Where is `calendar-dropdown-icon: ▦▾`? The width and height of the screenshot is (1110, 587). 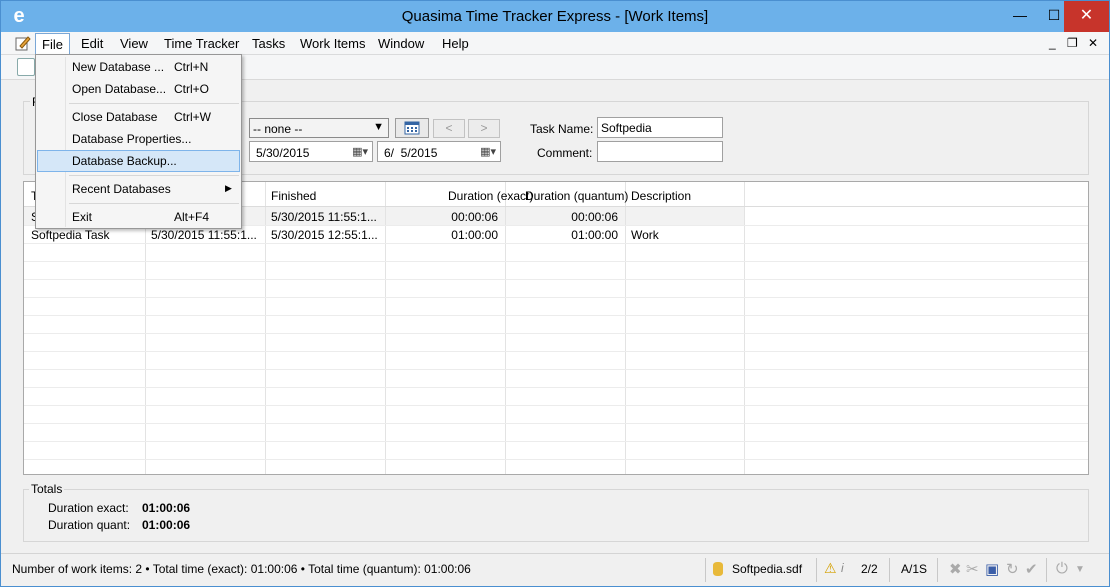 calendar-dropdown-icon: ▦▾ is located at coordinates (360, 152).